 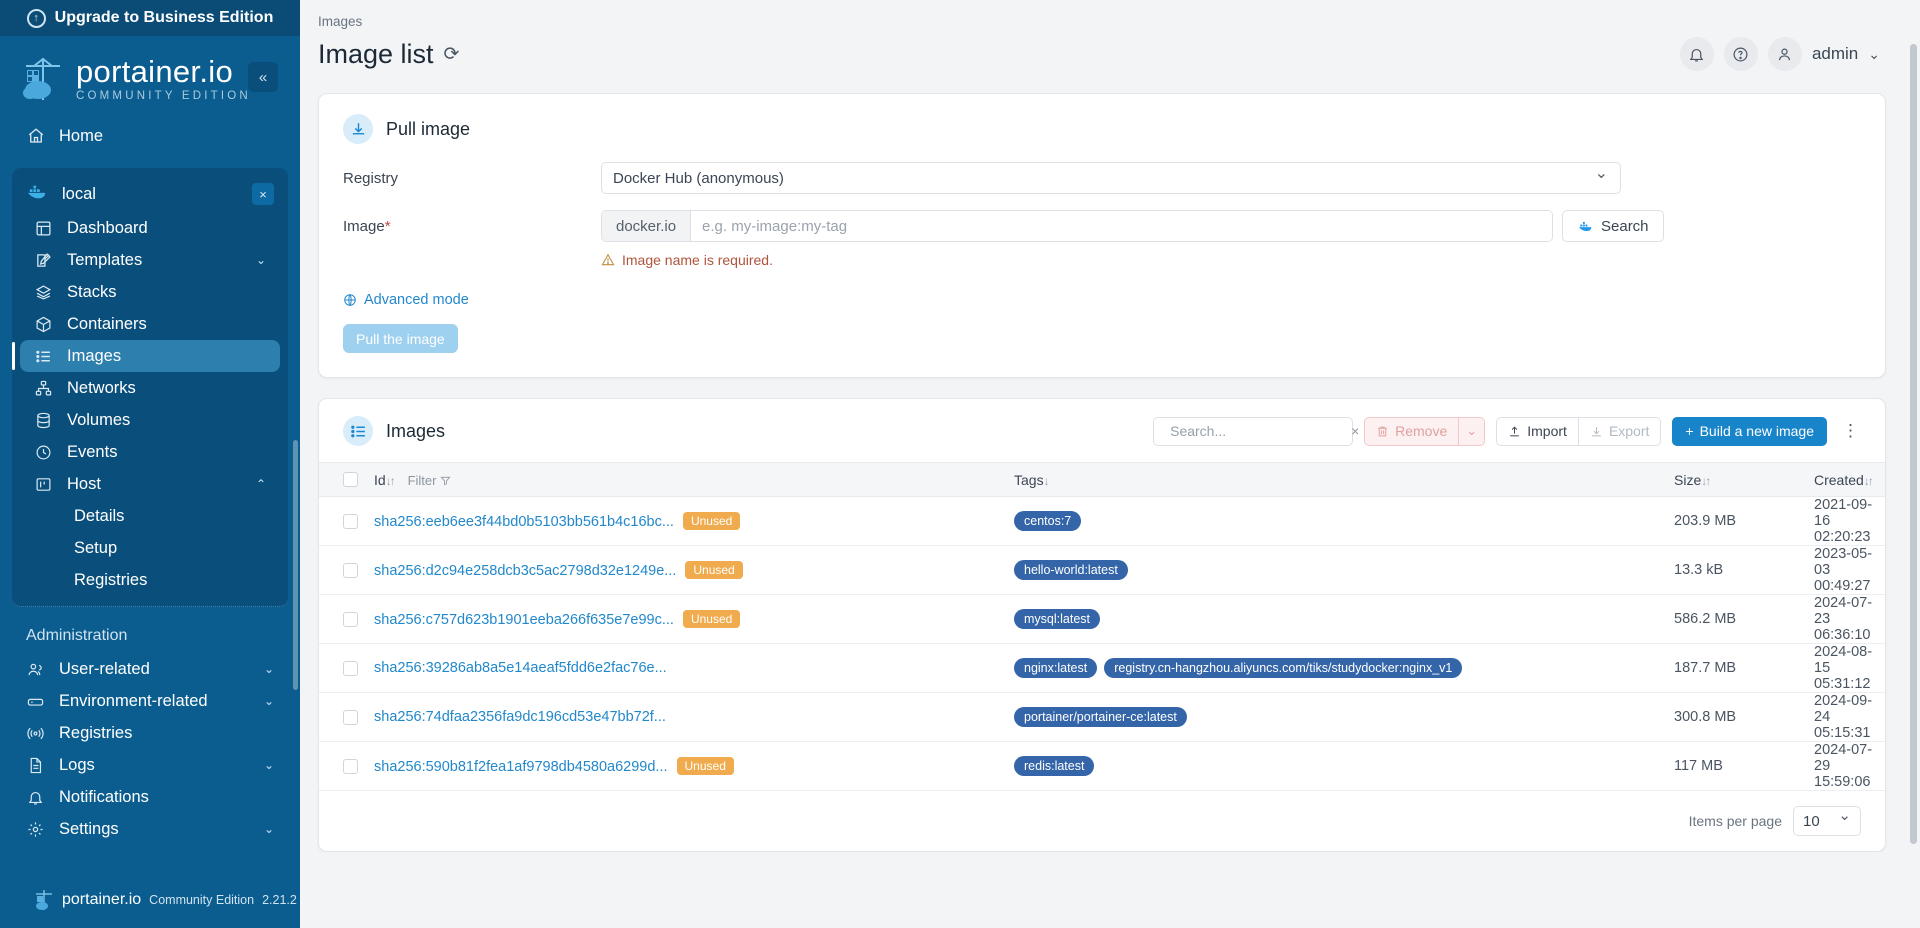 I want to click on sidebar-item-volumes: Volumes, so click(x=150, y=420).